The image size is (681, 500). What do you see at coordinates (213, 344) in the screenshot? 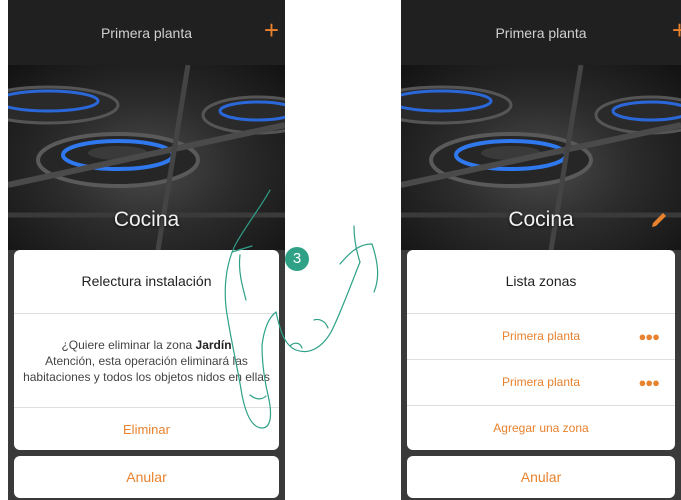
I see `zone-name: Jardín` at bounding box center [213, 344].